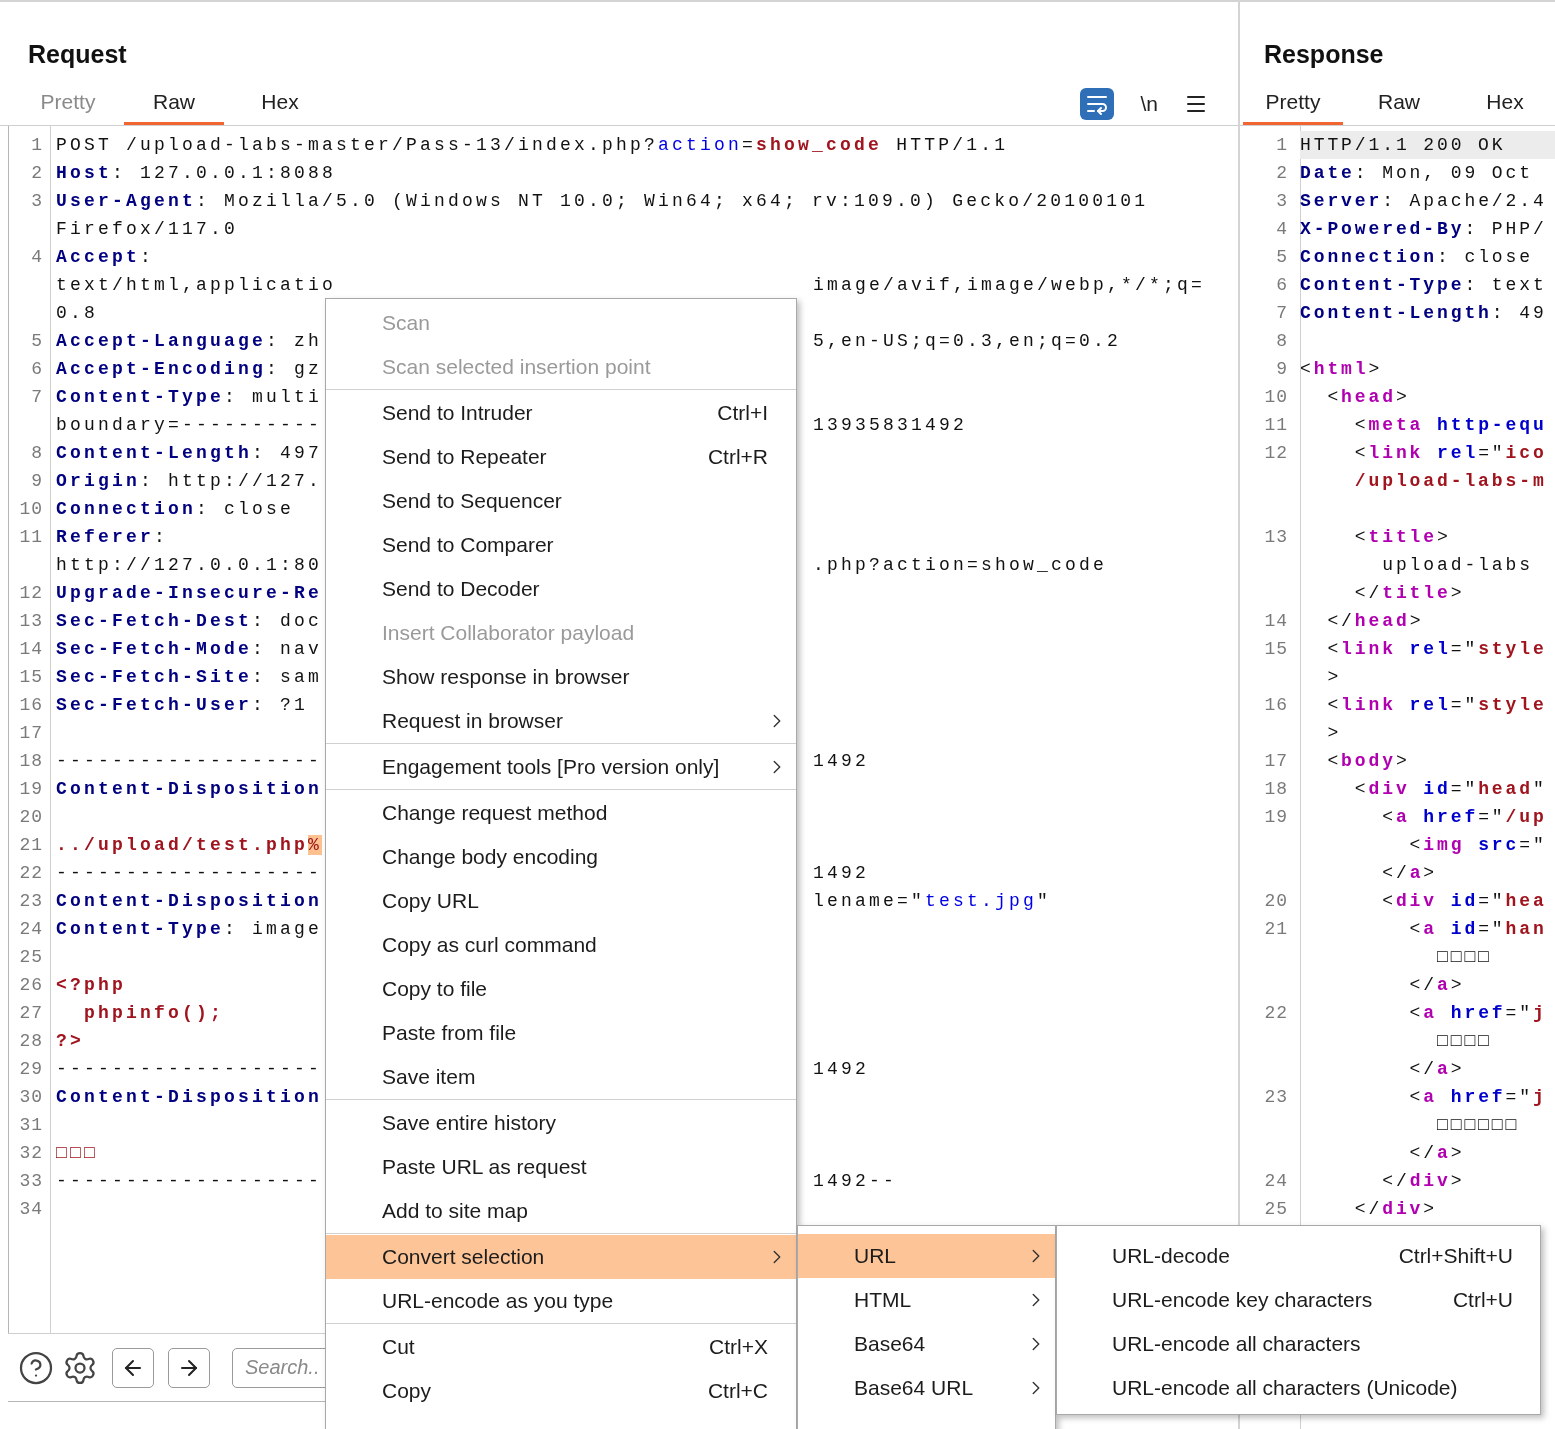 This screenshot has height=1429, width=1555. I want to click on menu-item: URL-encode as you type, so click(561, 1301).